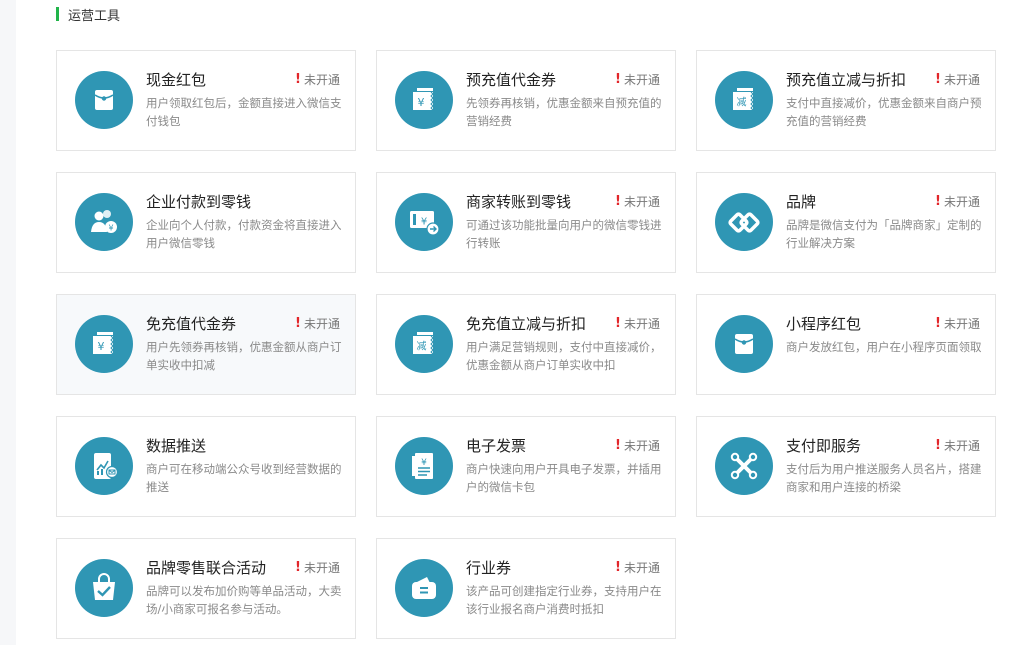  Describe the element at coordinates (884, 347) in the screenshot. I see `tool-description: 商户发放红包，用户在小程序页面领取` at that location.